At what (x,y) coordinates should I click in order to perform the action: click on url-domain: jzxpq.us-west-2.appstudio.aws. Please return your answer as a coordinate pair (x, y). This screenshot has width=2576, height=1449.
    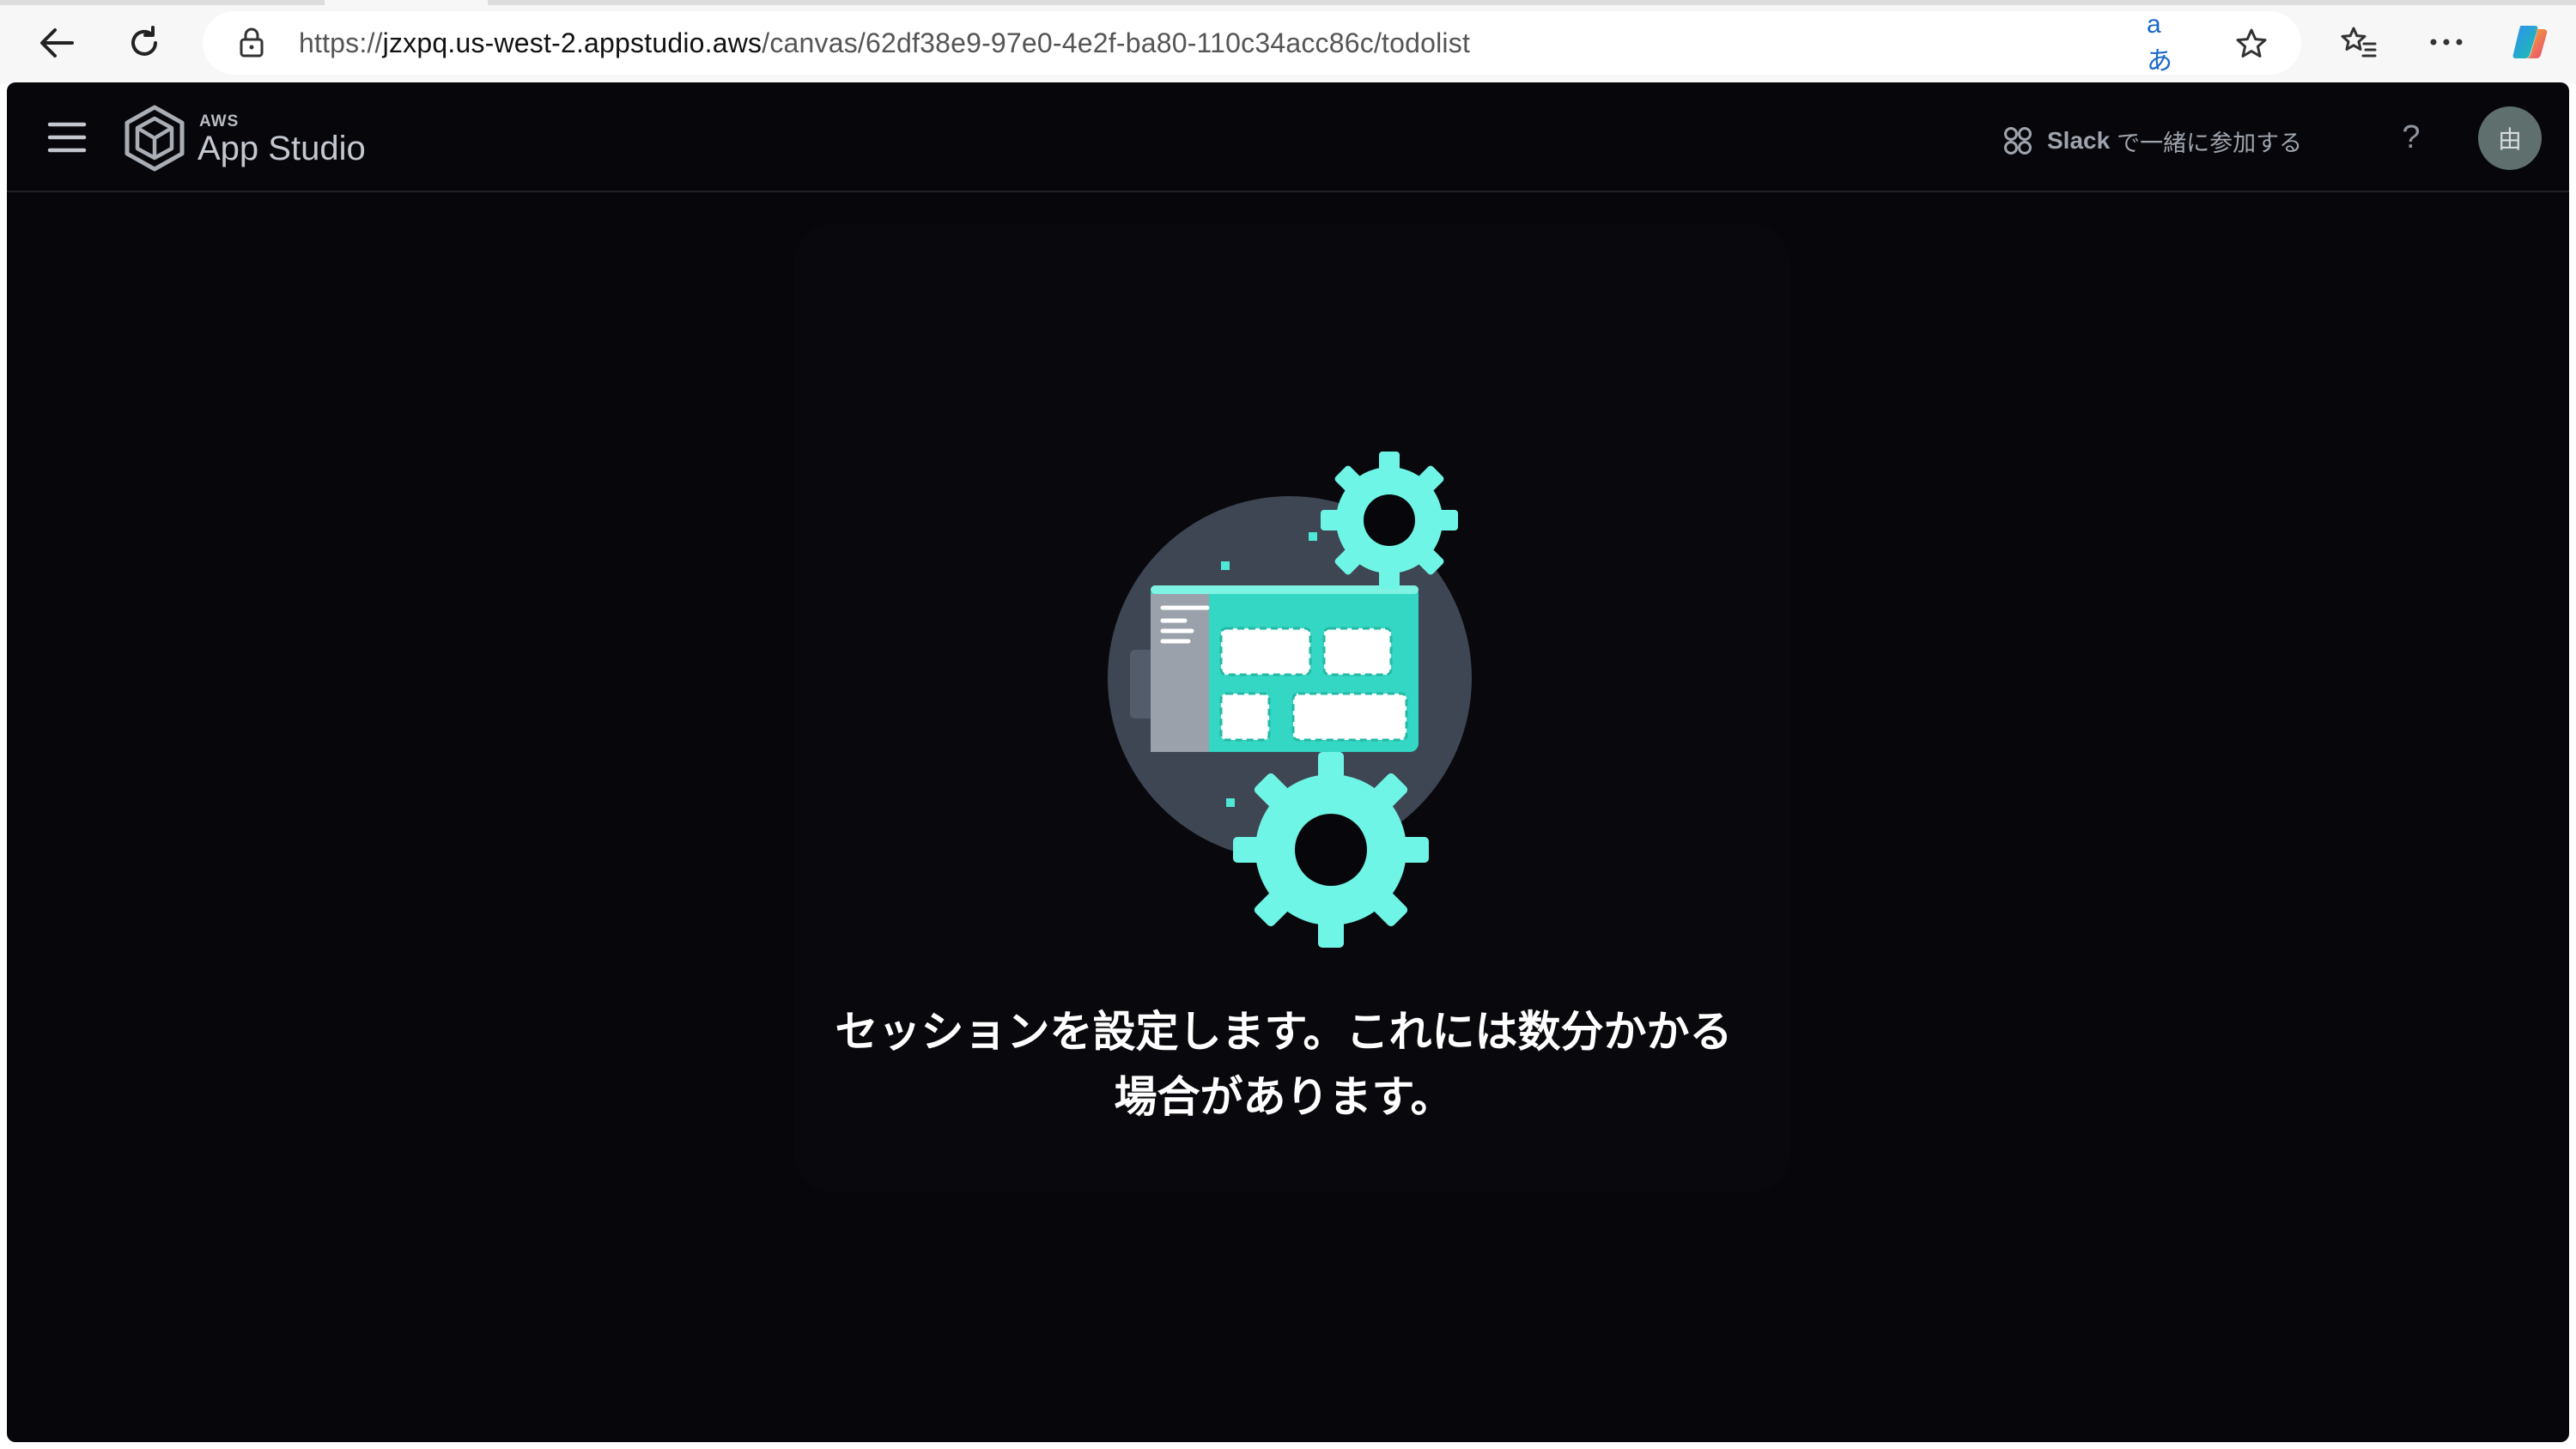
    Looking at the image, I should click on (572, 42).